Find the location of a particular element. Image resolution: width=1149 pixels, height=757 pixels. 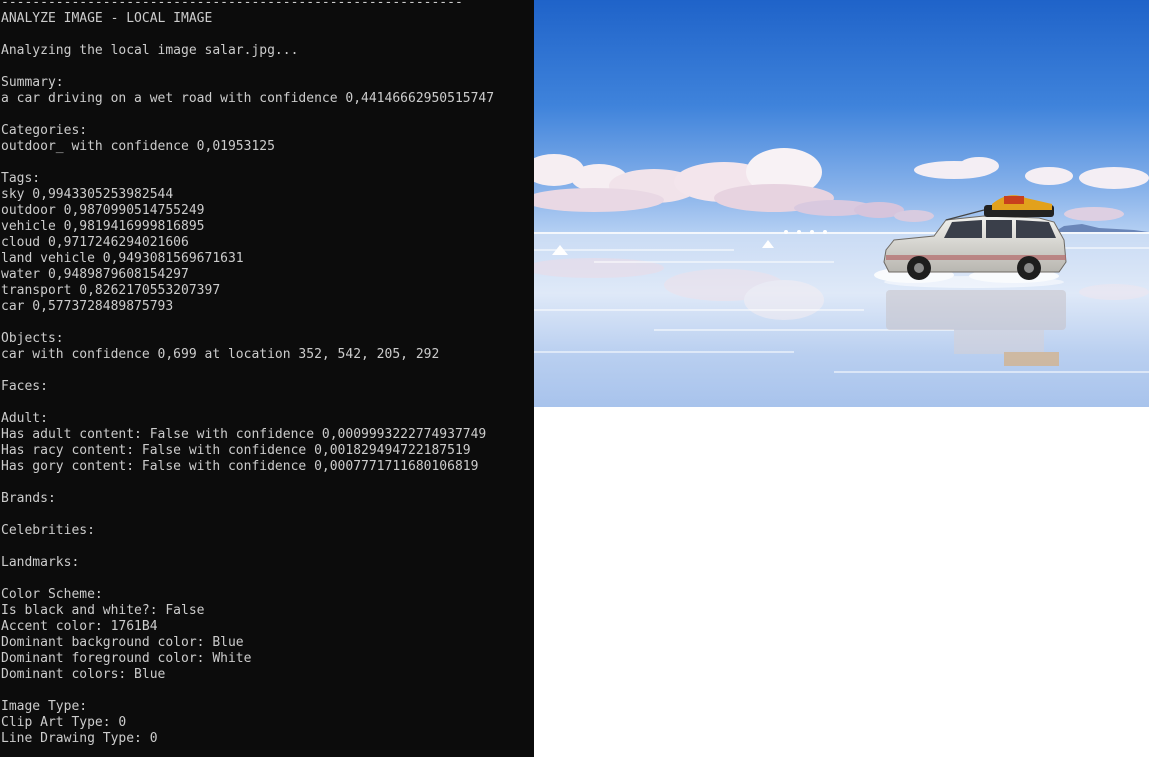

console-line: Dominant background color: Blue is located at coordinates (122, 642).